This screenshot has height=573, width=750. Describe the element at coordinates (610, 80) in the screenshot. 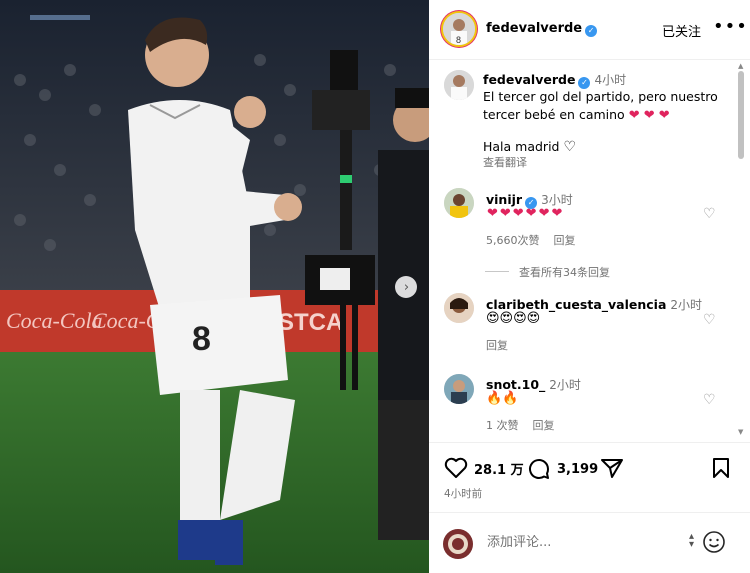

I see `caption-time: 4小时` at that location.